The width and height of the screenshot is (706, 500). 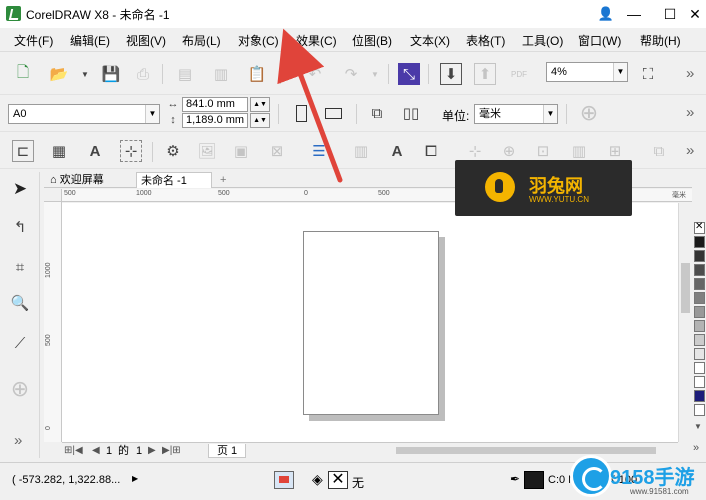 I want to click on shape-icon: ⧠, so click(x=431, y=151).